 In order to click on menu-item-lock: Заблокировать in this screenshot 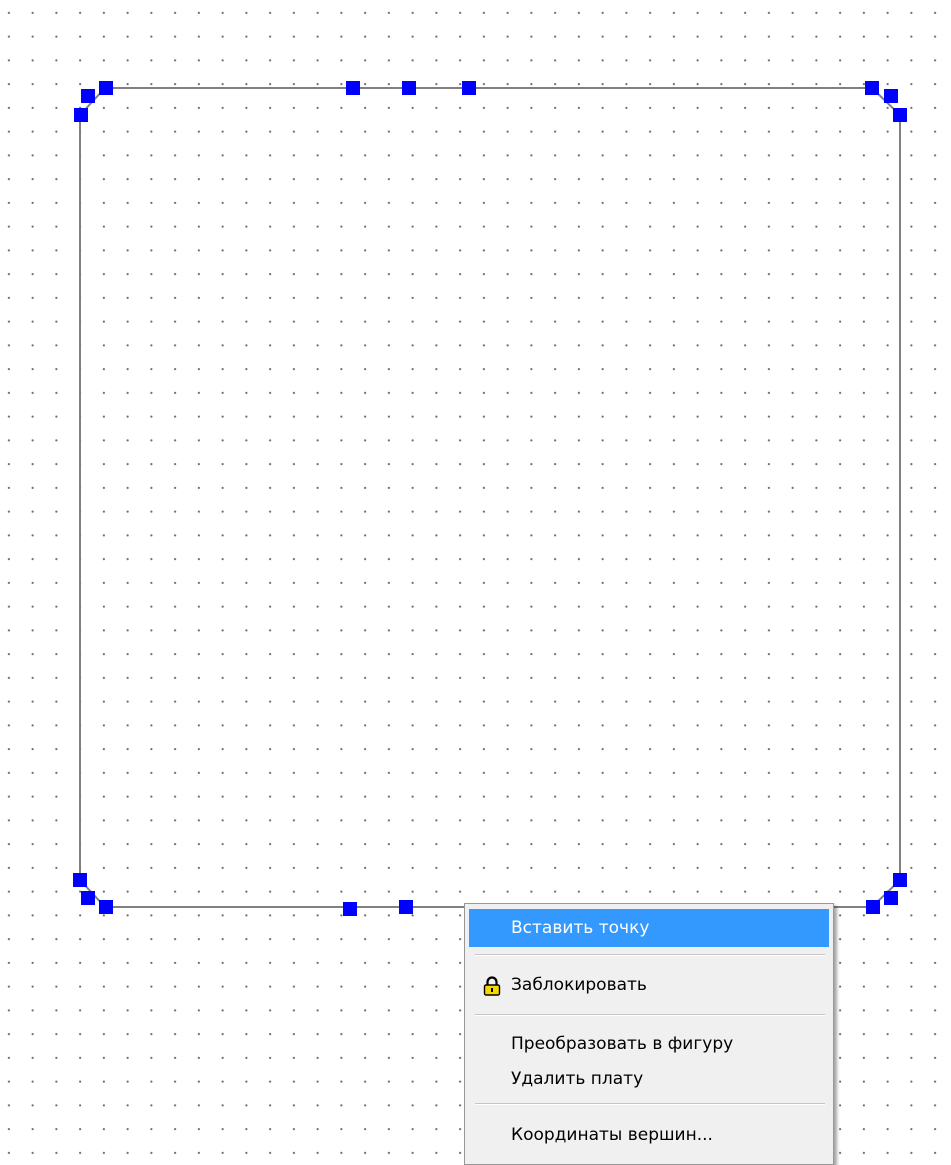, I will do `click(649, 985)`.